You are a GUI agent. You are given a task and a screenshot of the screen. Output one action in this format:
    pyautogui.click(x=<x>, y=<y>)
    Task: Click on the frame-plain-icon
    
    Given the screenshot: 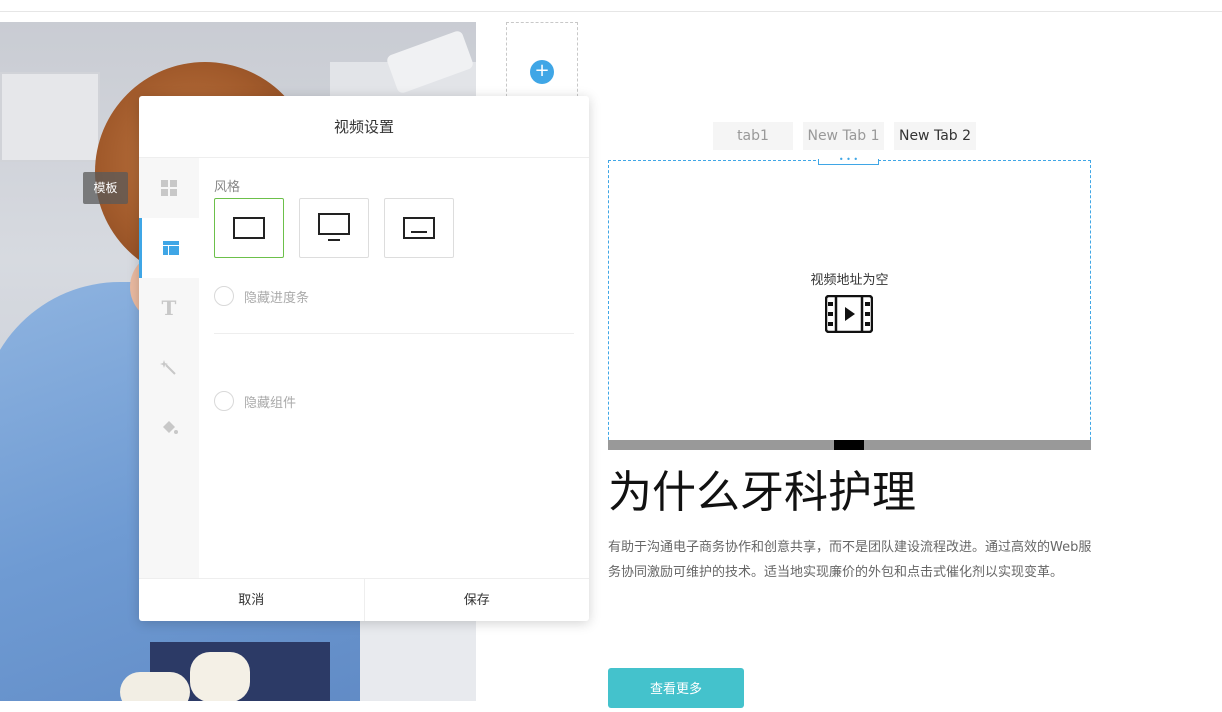 What is the action you would take?
    pyautogui.click(x=249, y=228)
    